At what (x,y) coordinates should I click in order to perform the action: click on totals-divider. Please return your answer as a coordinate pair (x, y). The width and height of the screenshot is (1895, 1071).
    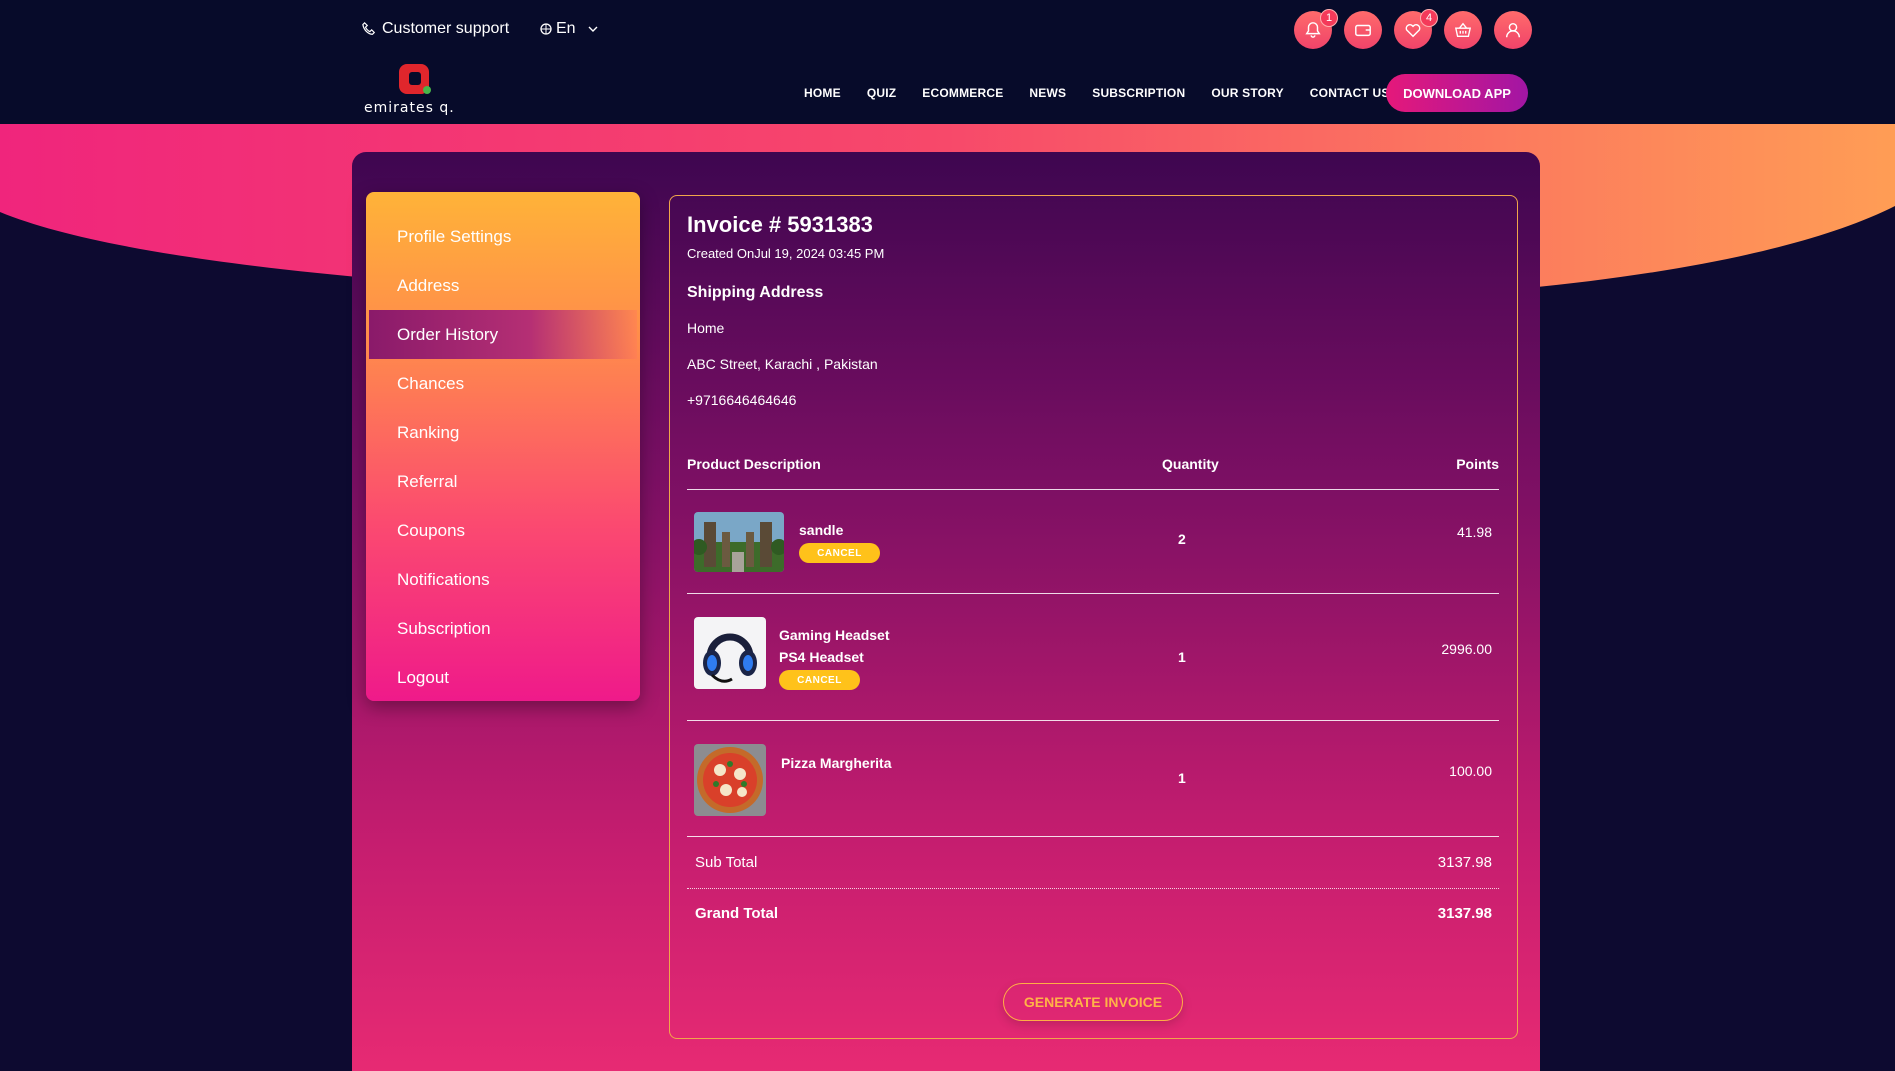
    Looking at the image, I should click on (1093, 888).